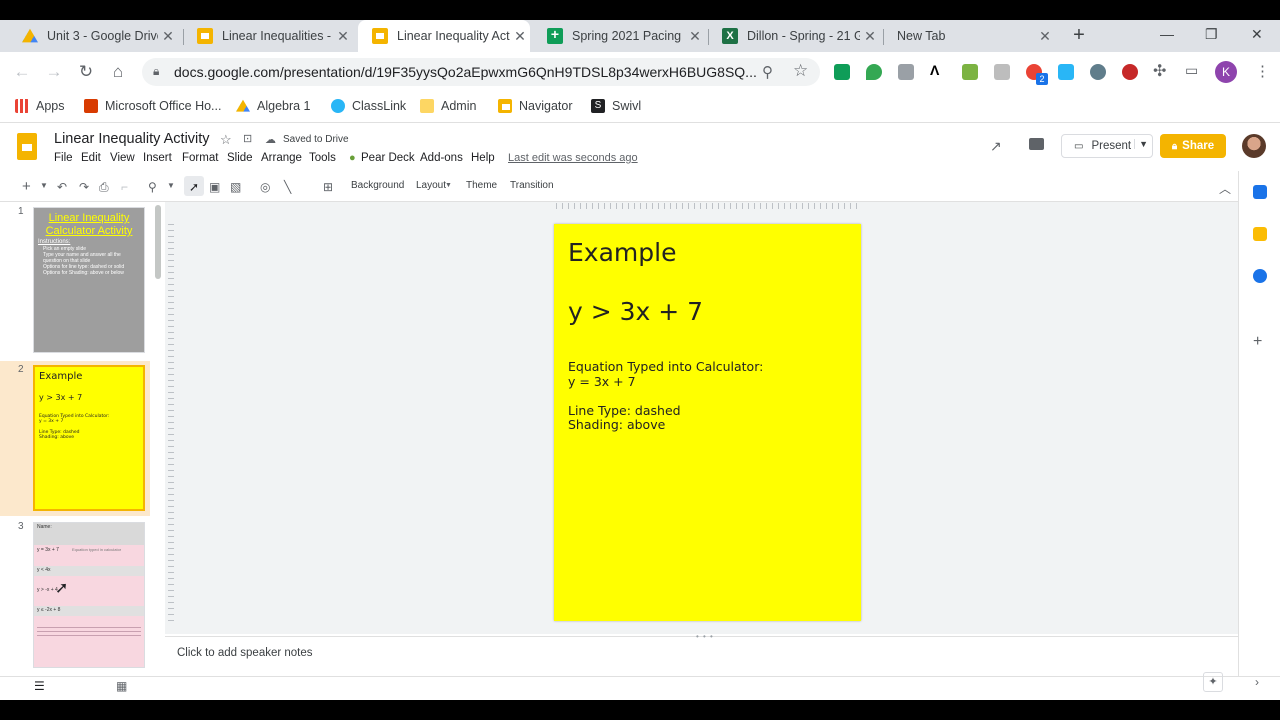 This screenshot has width=1280, height=720. What do you see at coordinates (287, 187) in the screenshot?
I see `line-icon: ╲` at bounding box center [287, 187].